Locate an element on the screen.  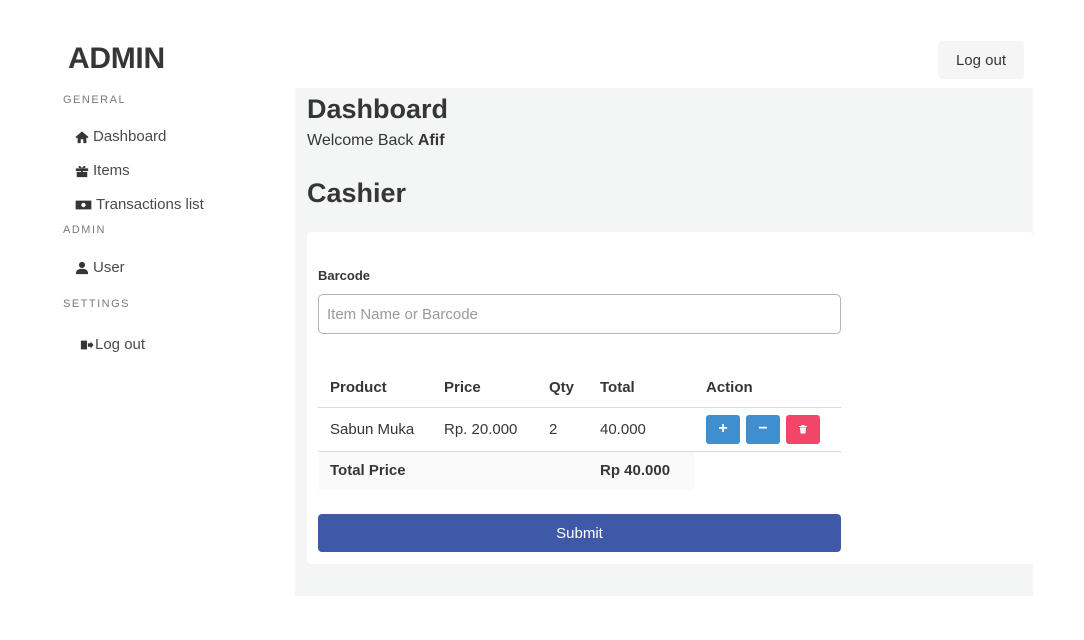
submit-button: Submit is located at coordinates (579, 533).